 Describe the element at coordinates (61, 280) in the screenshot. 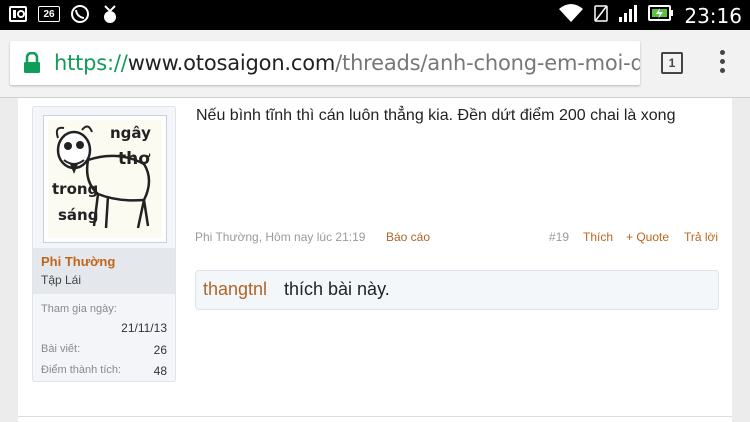

I see `user-title: Tập Lái` at that location.